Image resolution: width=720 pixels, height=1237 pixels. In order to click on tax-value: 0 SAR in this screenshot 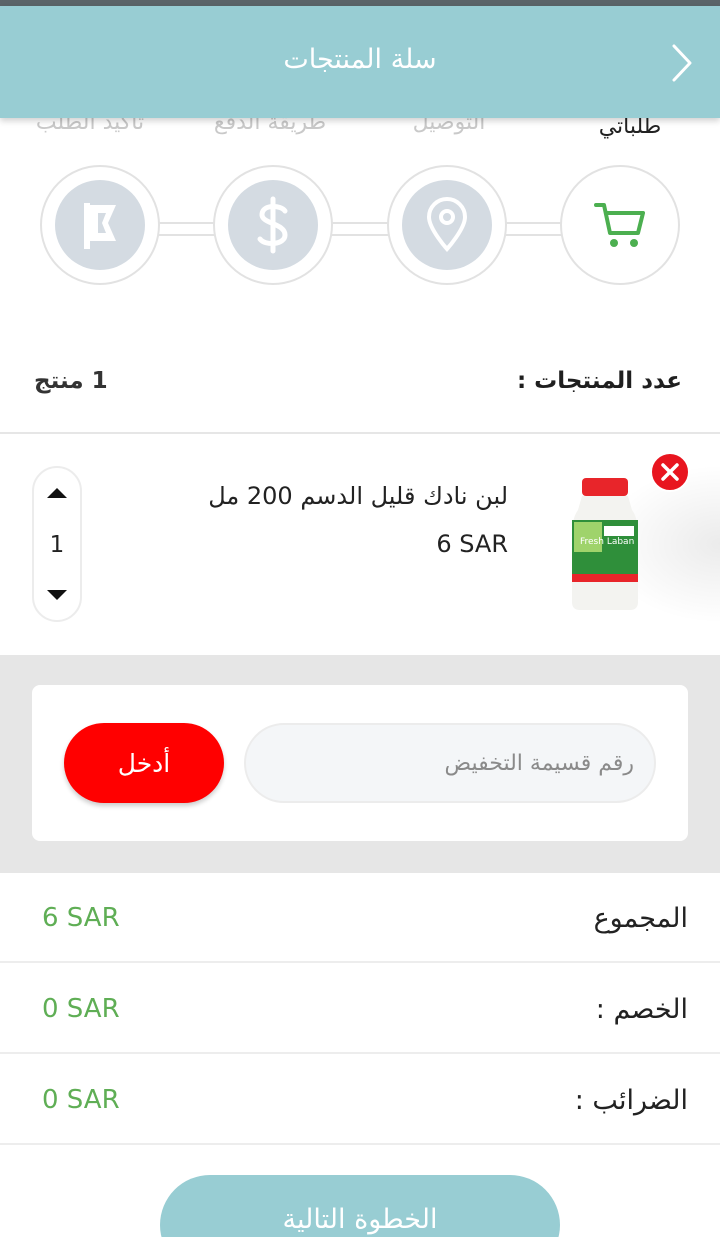, I will do `click(81, 1100)`.